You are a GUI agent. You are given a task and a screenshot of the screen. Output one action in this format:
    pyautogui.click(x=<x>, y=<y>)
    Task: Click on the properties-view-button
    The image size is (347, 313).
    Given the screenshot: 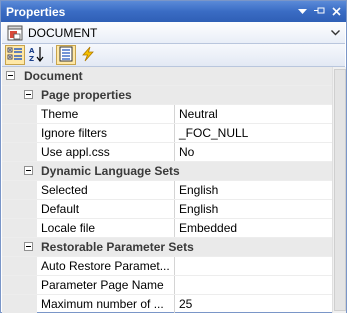 What is the action you would take?
    pyautogui.click(x=66, y=55)
    